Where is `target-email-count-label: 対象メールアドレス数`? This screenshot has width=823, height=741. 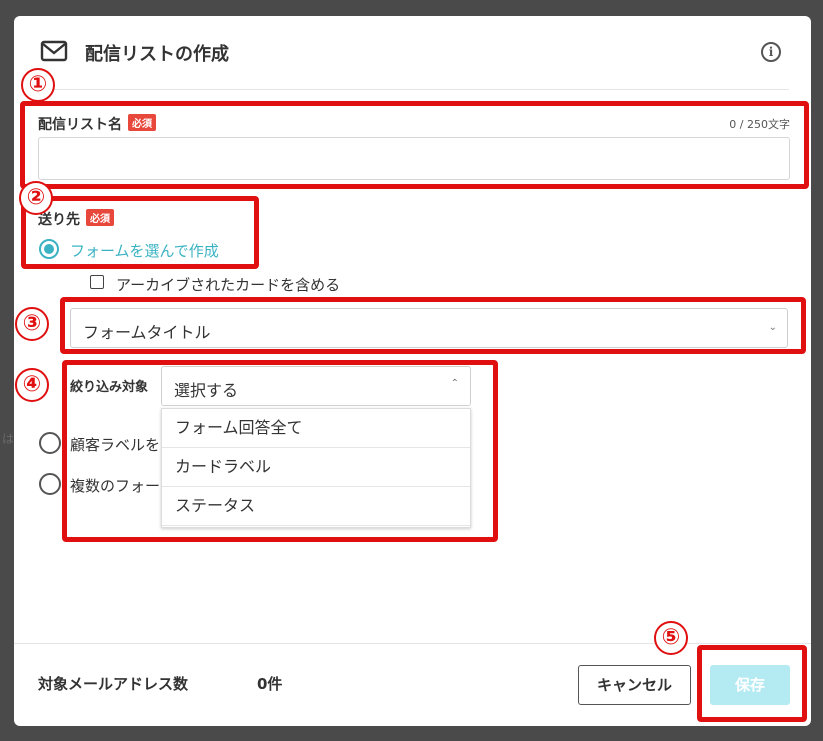 target-email-count-label: 対象メールアドレス数 is located at coordinates (113, 684).